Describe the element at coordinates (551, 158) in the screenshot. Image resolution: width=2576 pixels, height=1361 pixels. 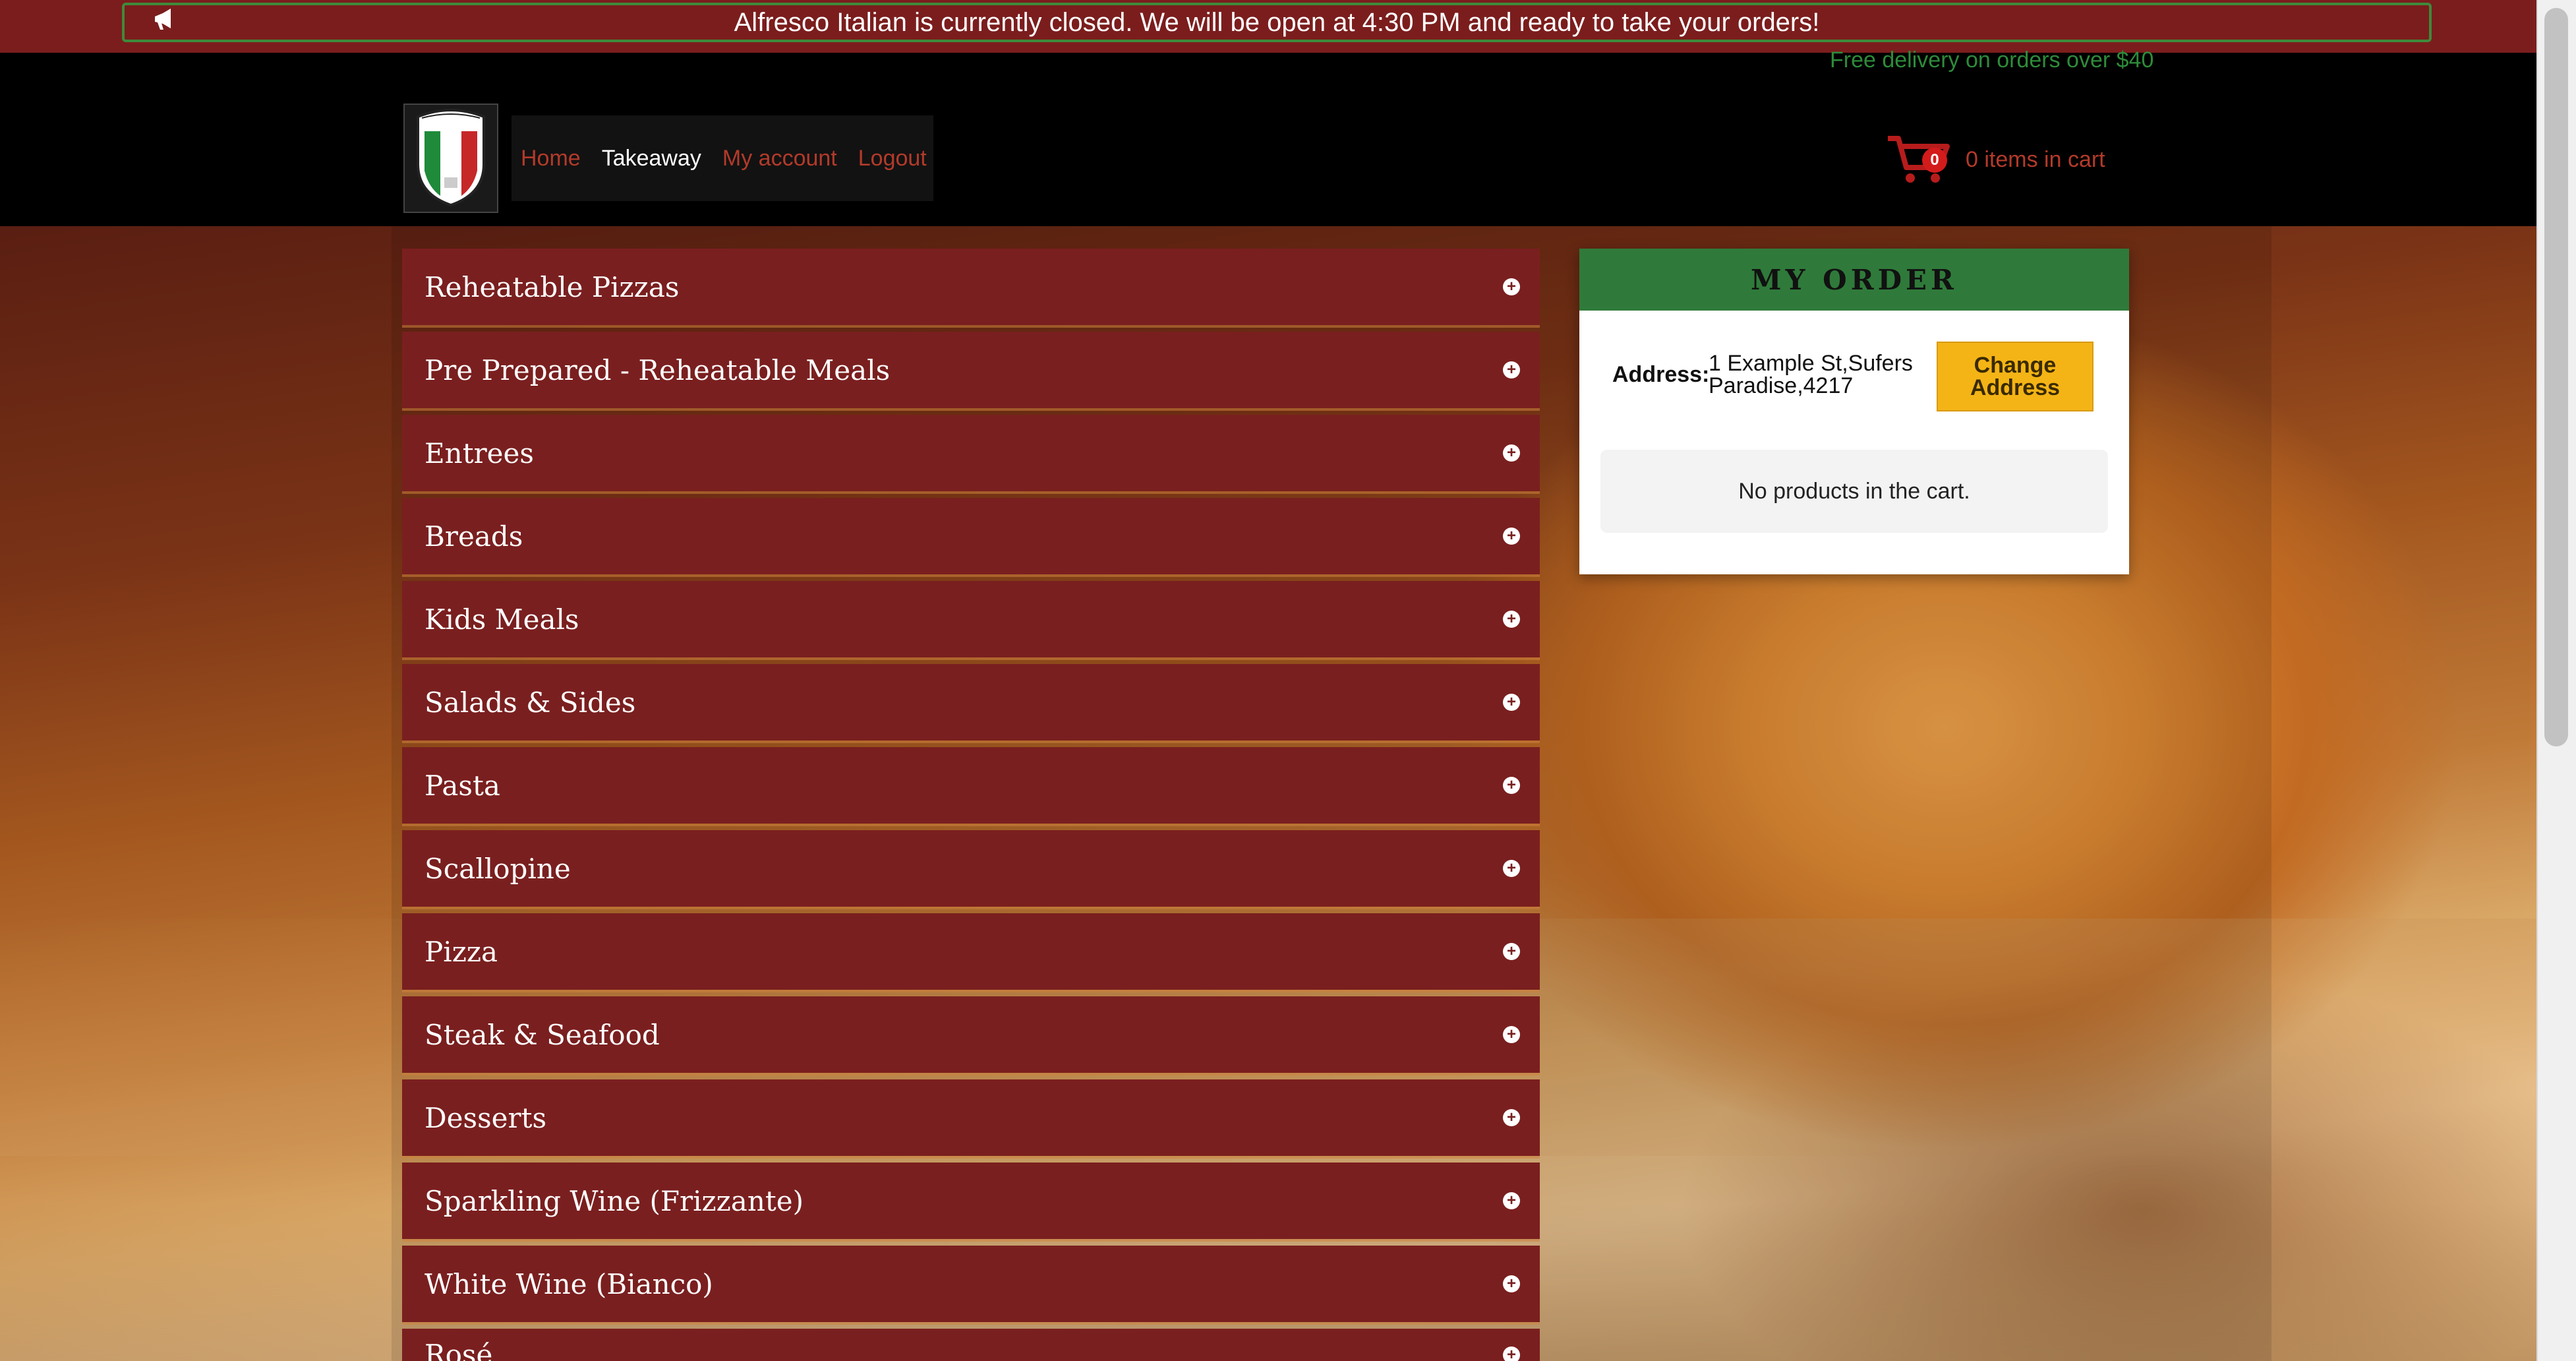
I see `nav-home: Home` at that location.